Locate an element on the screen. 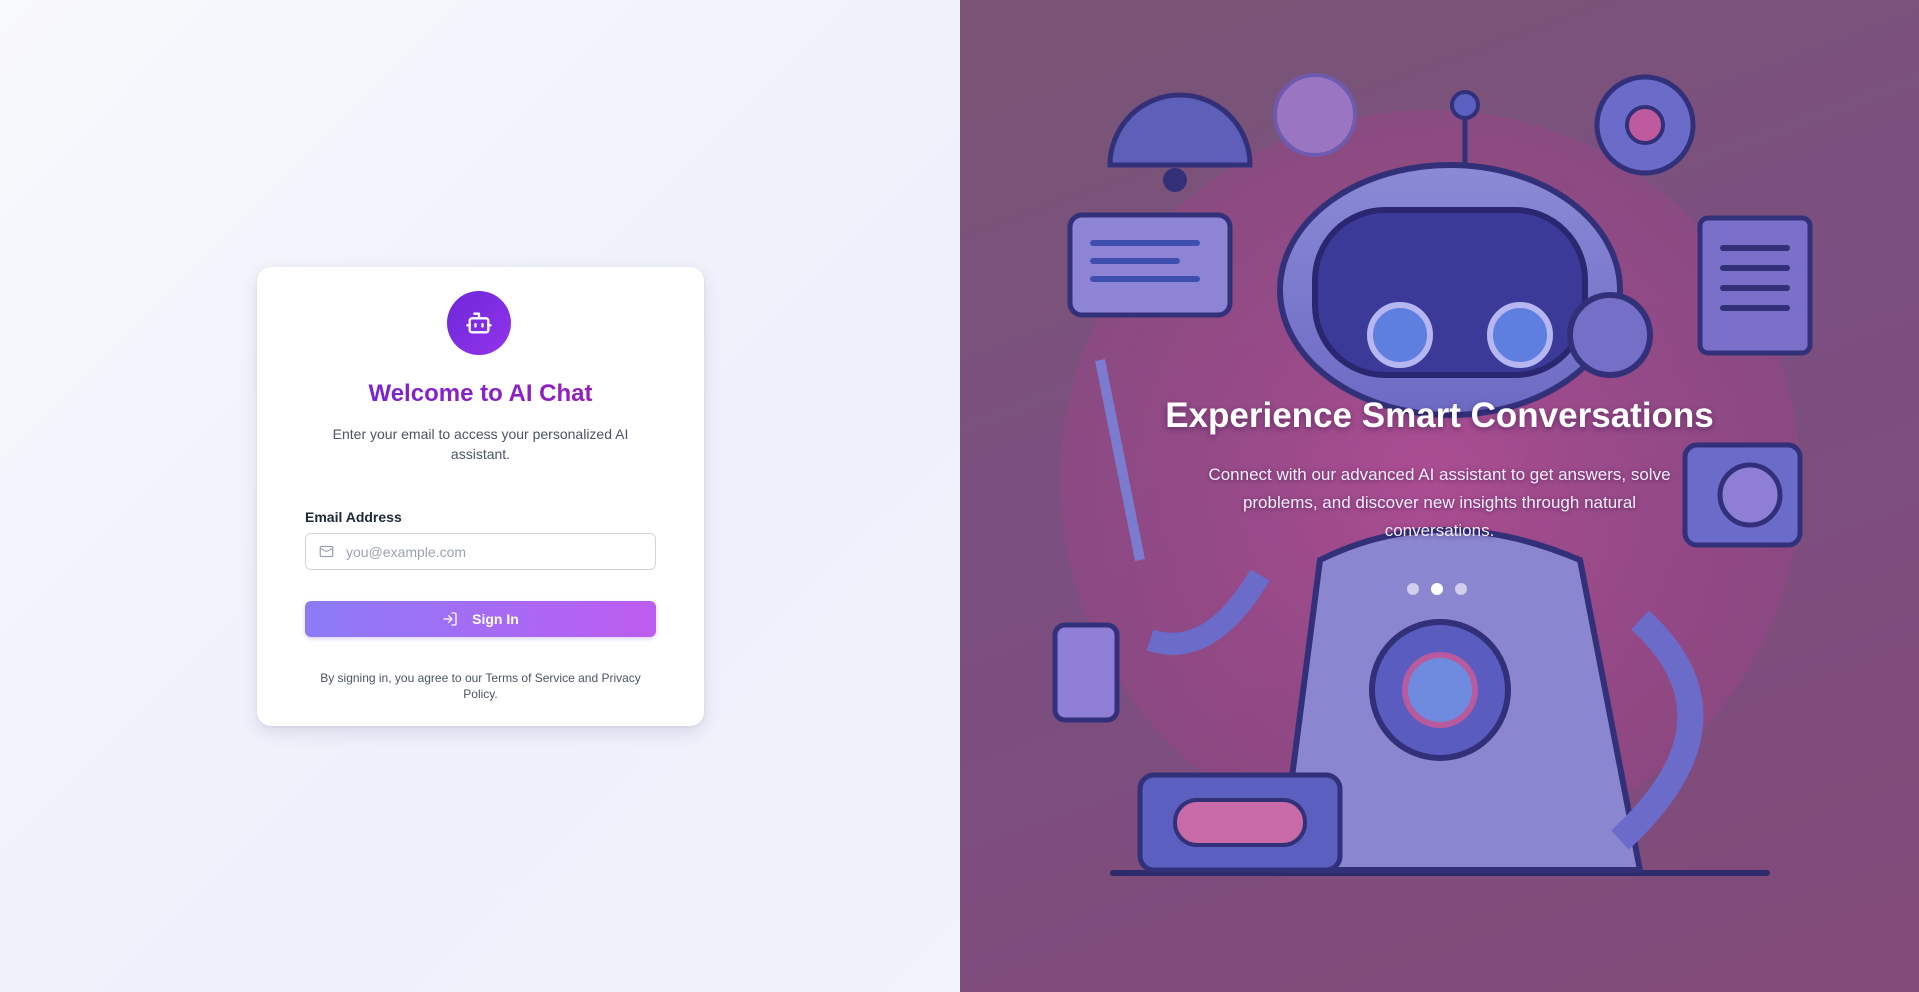 The width and height of the screenshot is (1919, 992). carousel-dot-active is located at coordinates (1437, 589).